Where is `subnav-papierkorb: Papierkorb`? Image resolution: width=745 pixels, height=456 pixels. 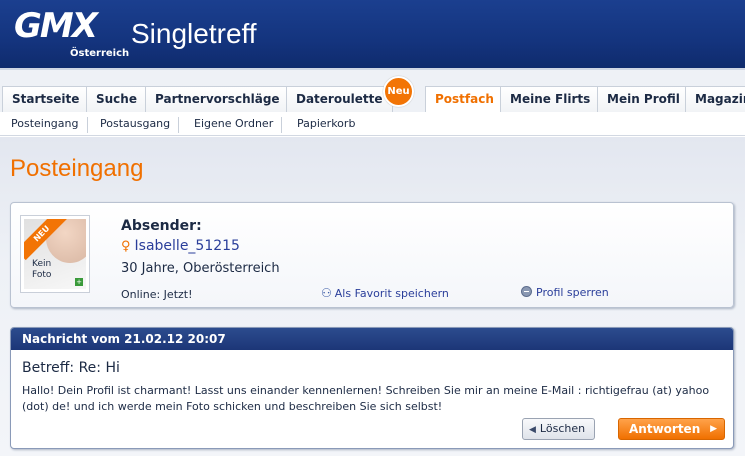 subnav-papierkorb: Papierkorb is located at coordinates (326, 125).